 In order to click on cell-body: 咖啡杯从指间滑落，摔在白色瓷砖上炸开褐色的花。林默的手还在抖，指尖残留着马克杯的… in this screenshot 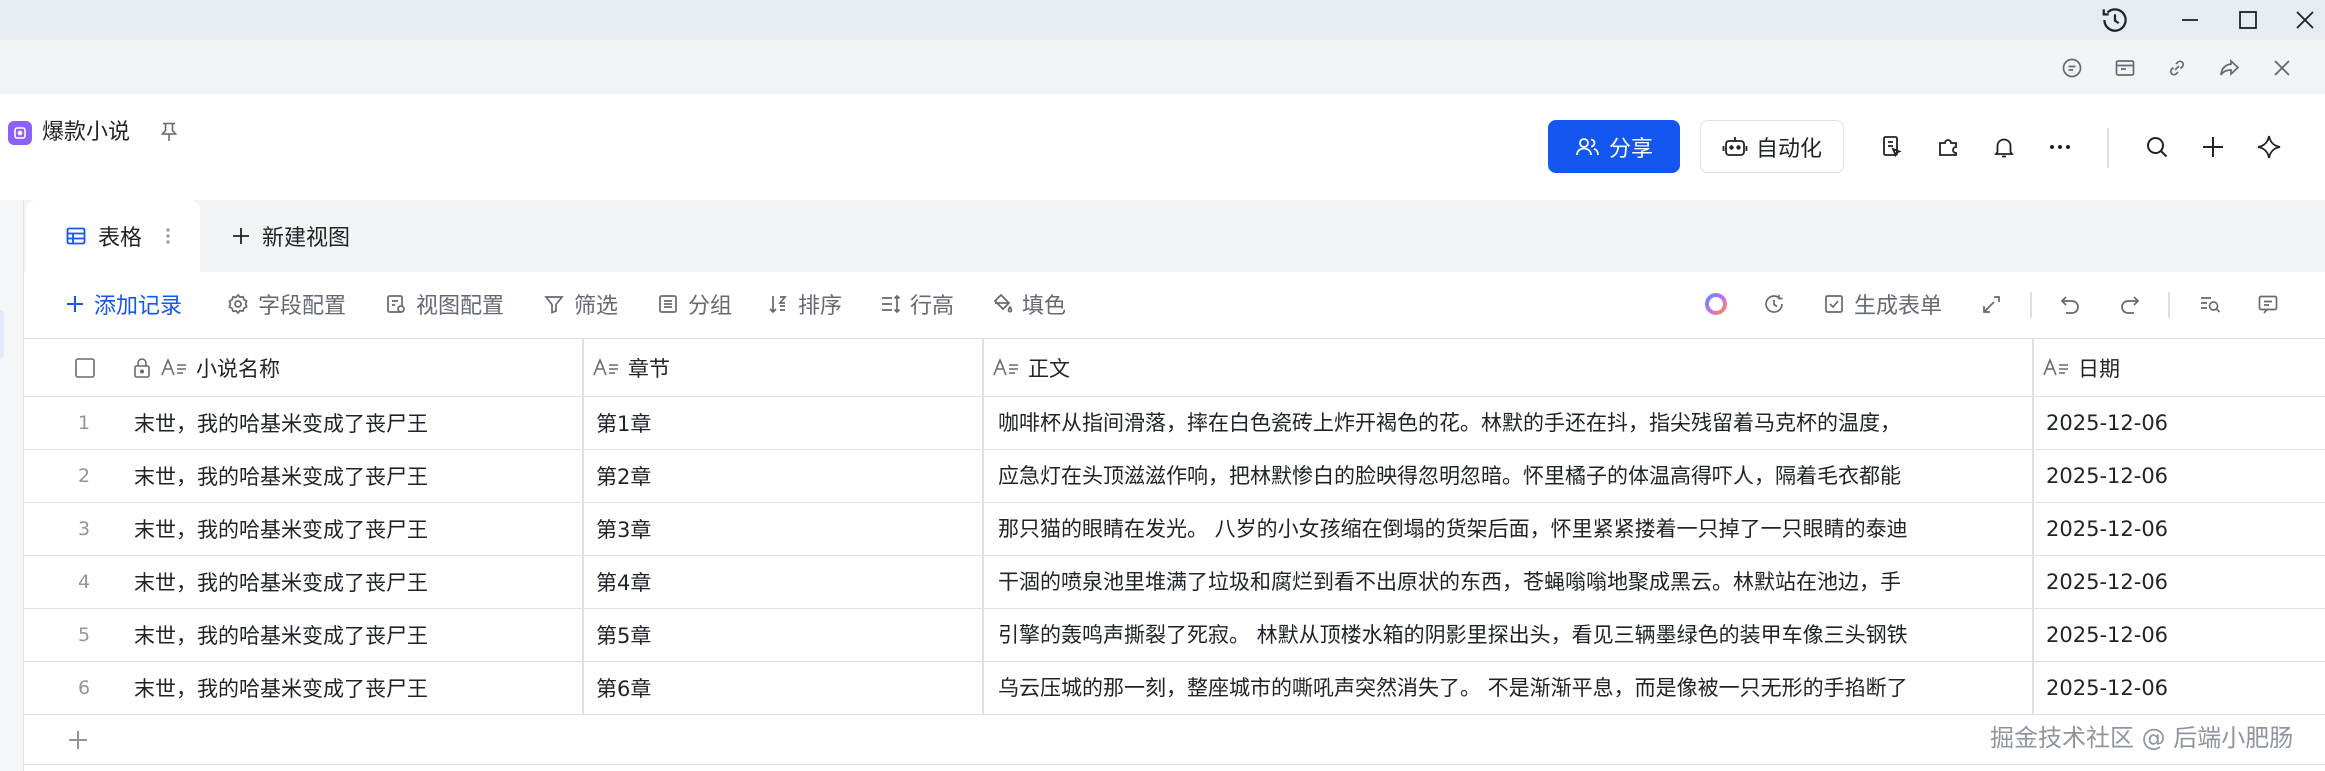, I will do `click(1521, 423)`.